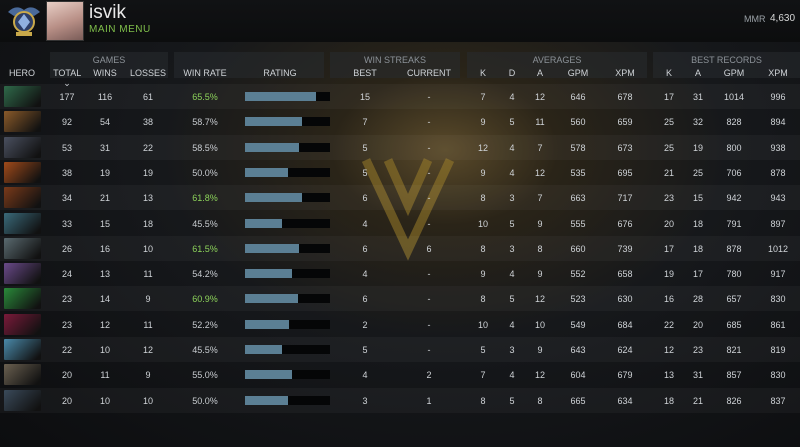 This screenshot has height=447, width=800. Describe the element at coordinates (483, 97) in the screenshot. I see `avg-k-cell: 7` at that location.